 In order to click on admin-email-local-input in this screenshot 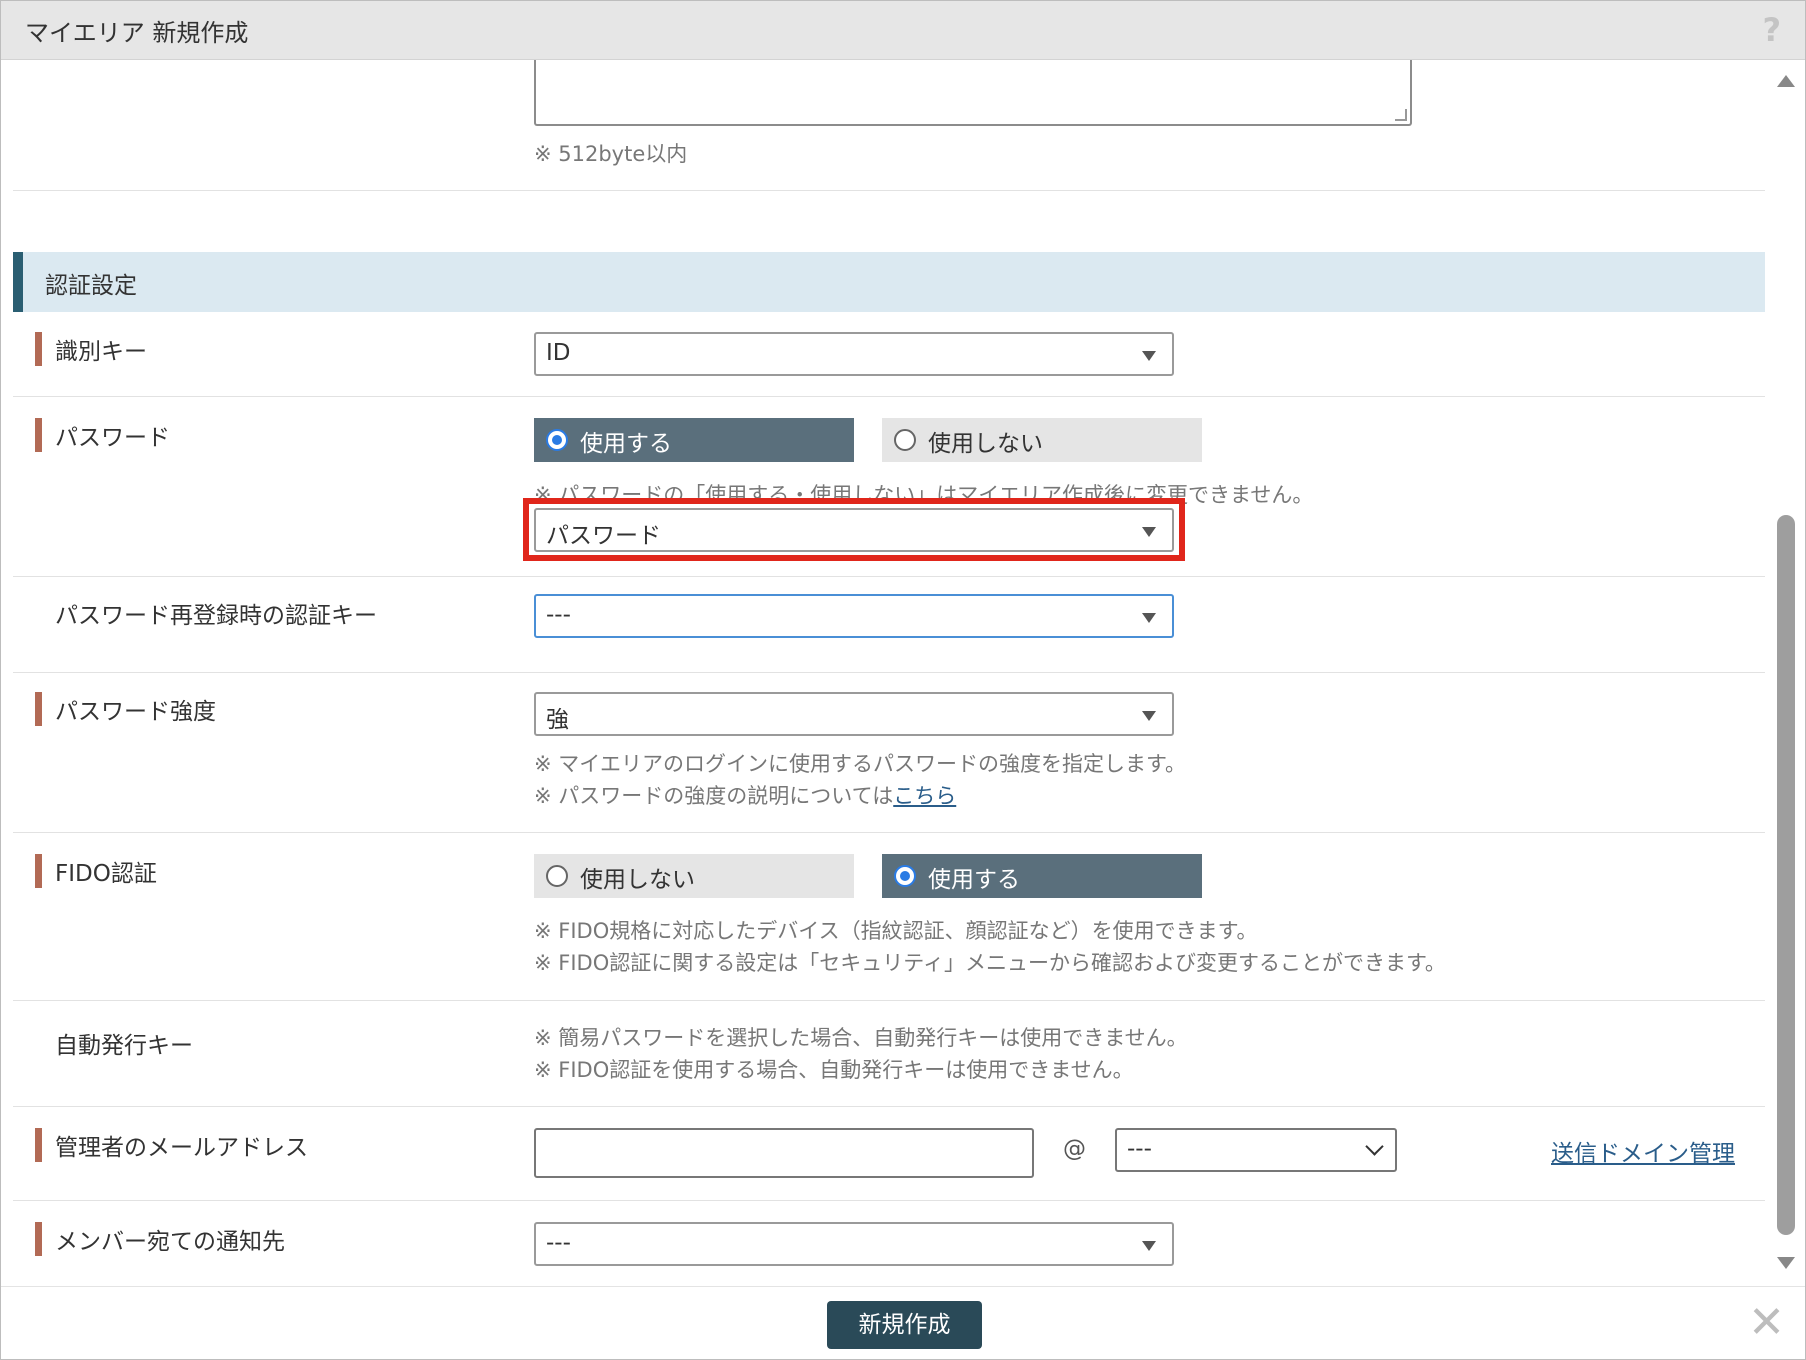, I will do `click(784, 1153)`.